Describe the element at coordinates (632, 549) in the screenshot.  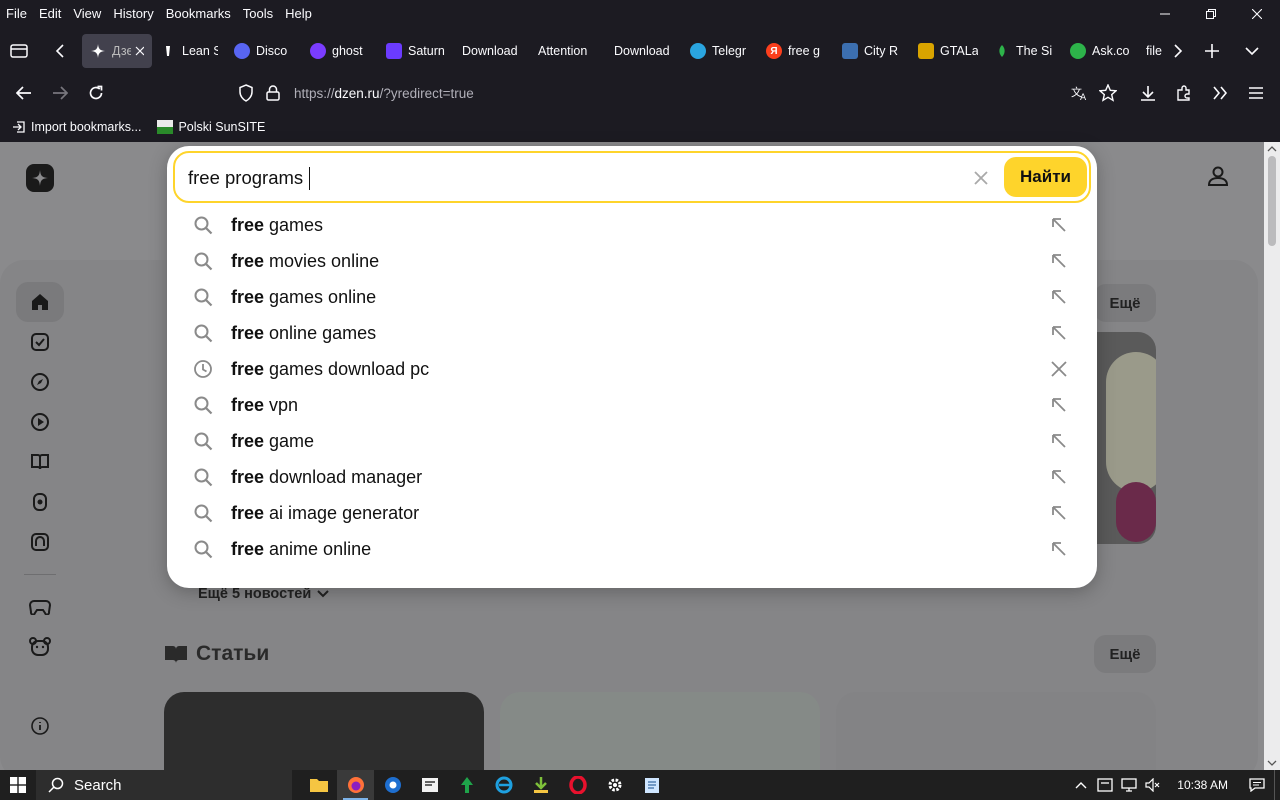
I see `suggestion-item: free anime online` at that location.